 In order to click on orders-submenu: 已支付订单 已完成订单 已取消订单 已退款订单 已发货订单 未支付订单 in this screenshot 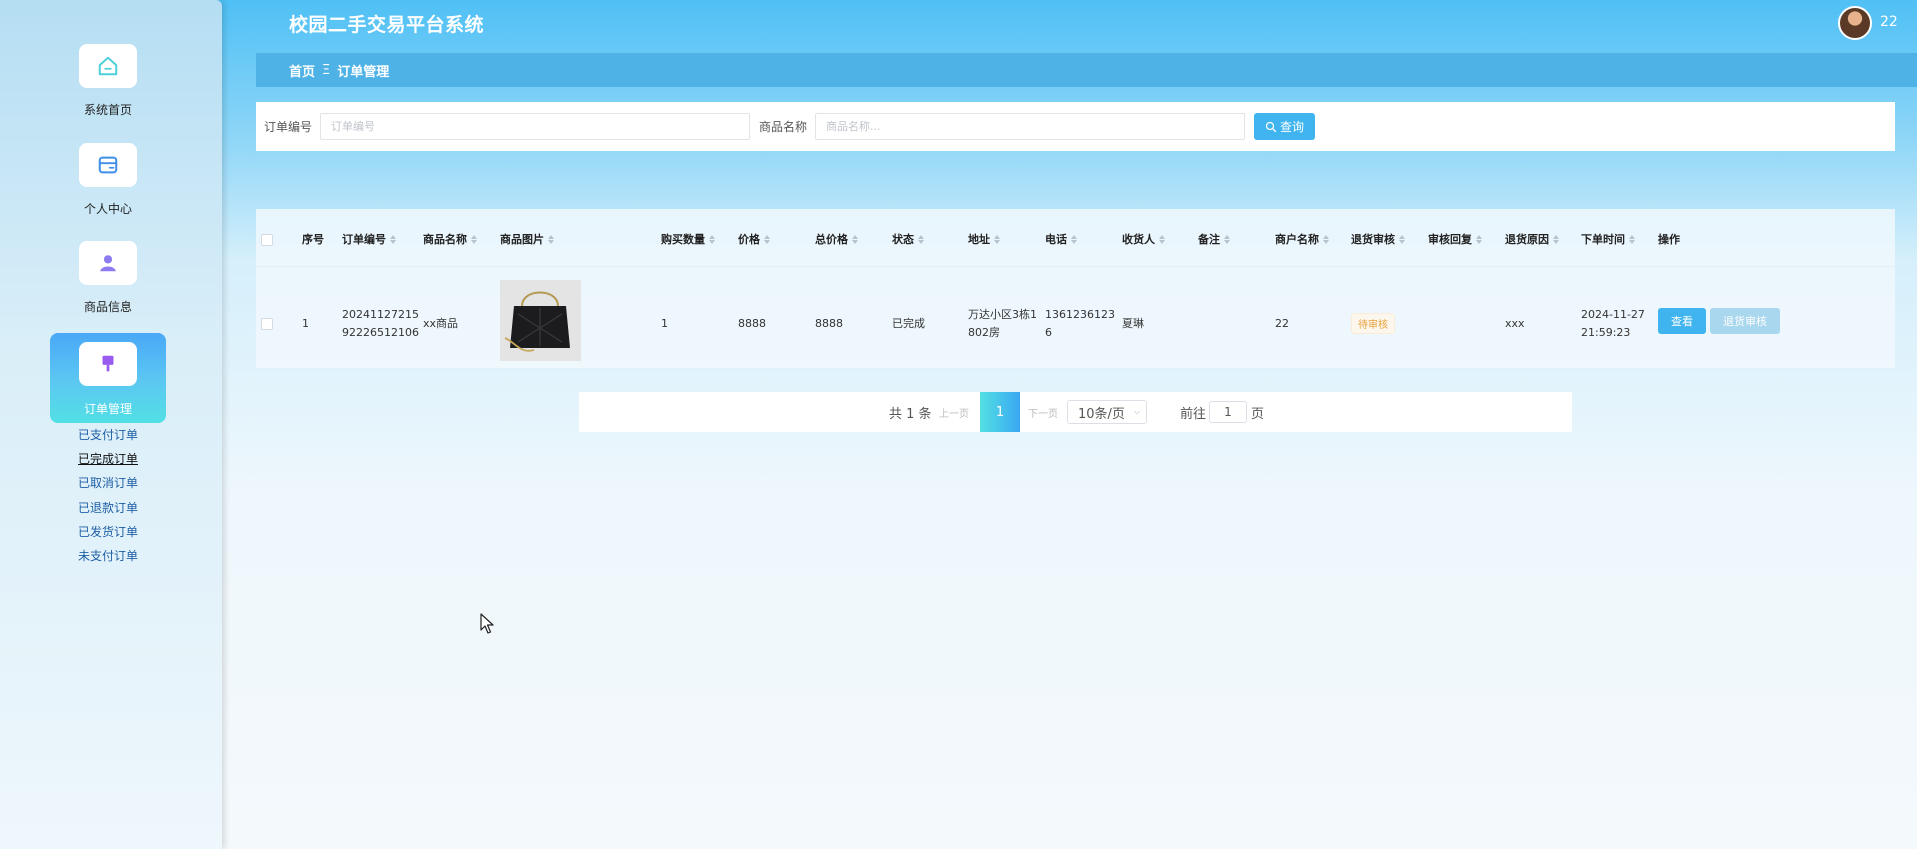, I will do `click(108, 499)`.